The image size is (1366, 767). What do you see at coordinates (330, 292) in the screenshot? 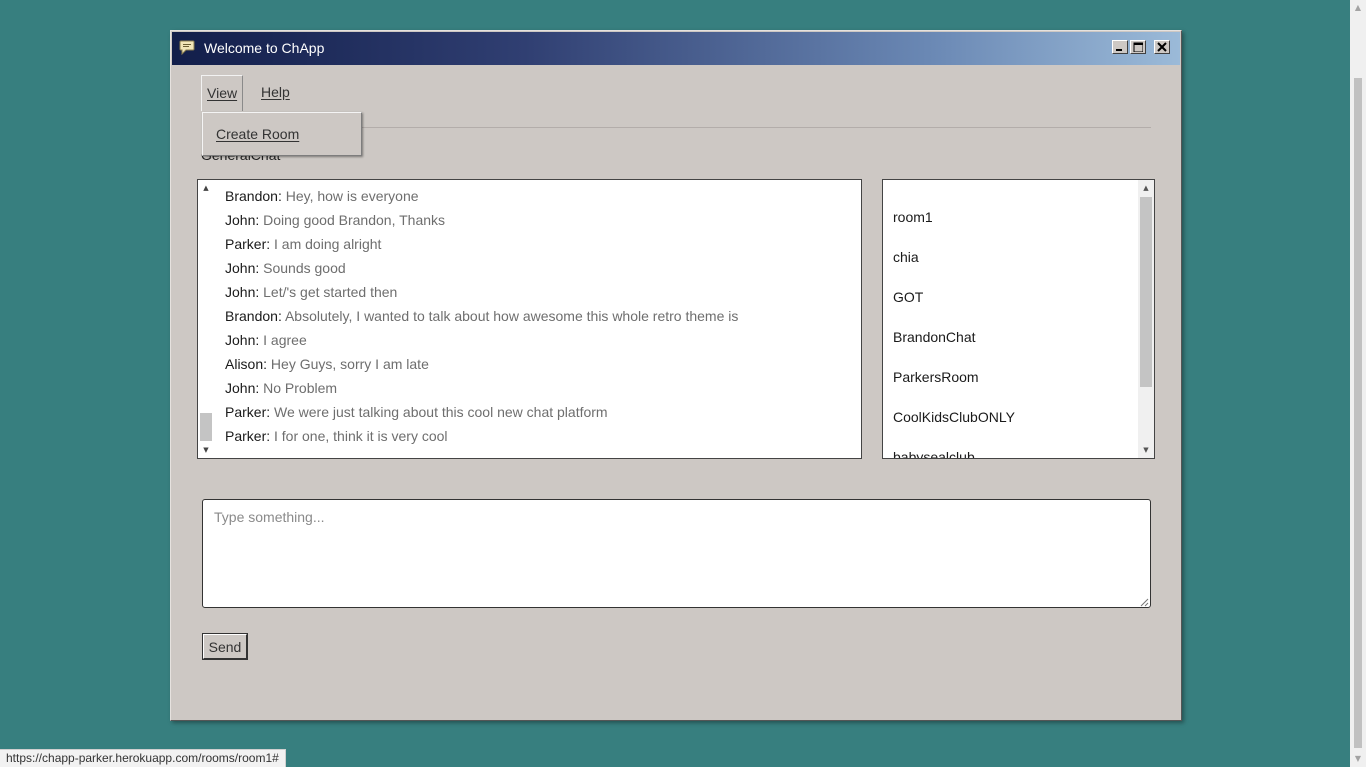
I see `message-text: Let/'s get started then` at bounding box center [330, 292].